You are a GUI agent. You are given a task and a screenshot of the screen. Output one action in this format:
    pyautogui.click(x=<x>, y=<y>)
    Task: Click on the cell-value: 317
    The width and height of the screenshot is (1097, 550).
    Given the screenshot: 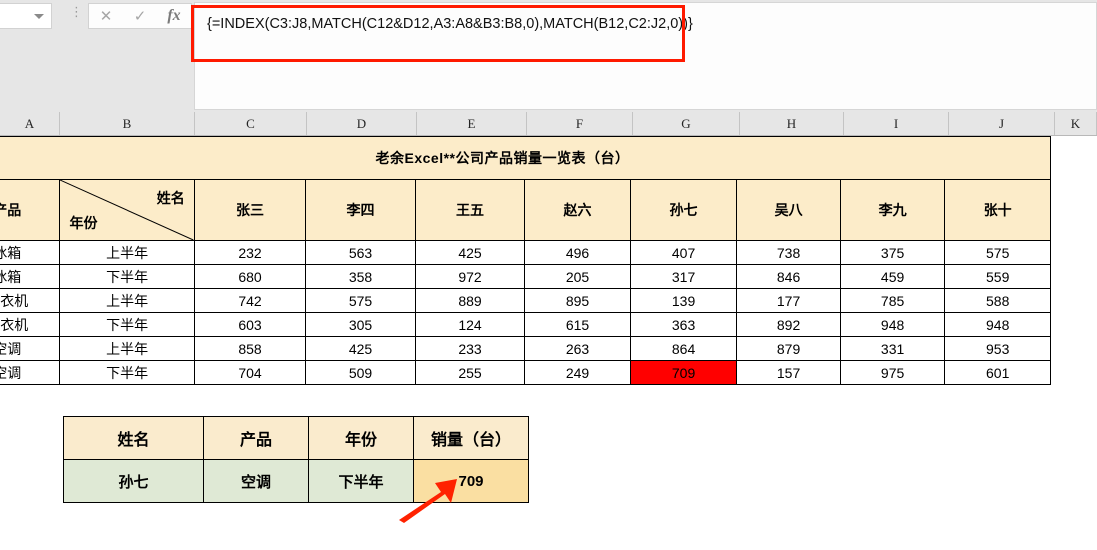 What is the action you would take?
    pyautogui.click(x=683, y=276)
    